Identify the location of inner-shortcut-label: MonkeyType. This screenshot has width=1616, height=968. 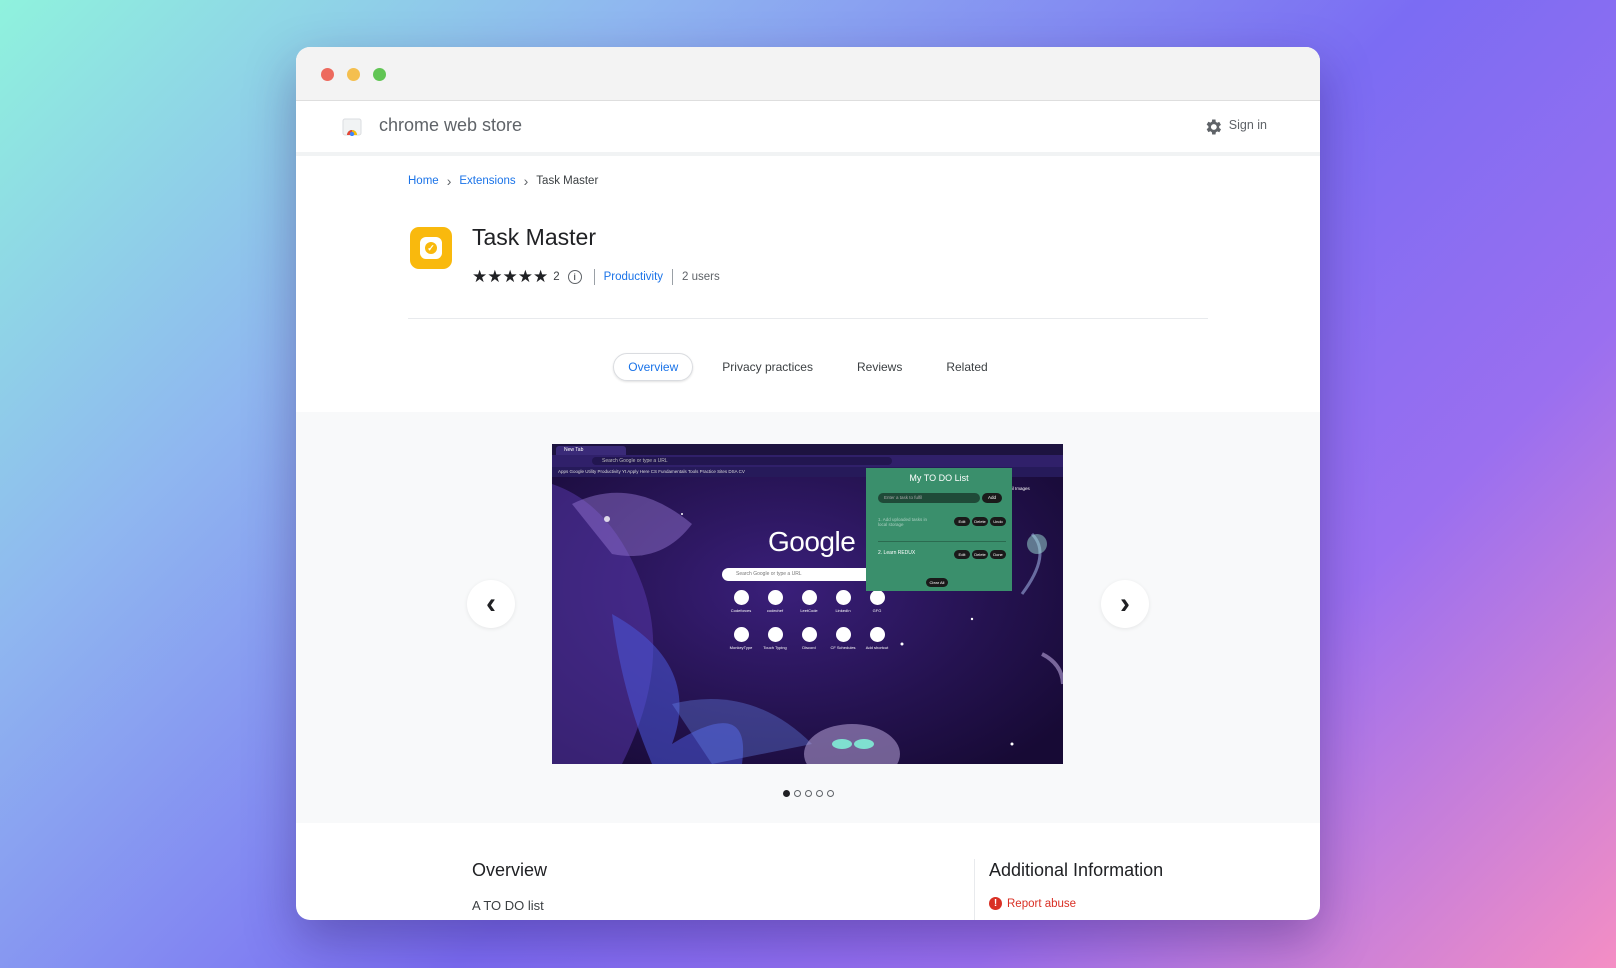
(741, 647).